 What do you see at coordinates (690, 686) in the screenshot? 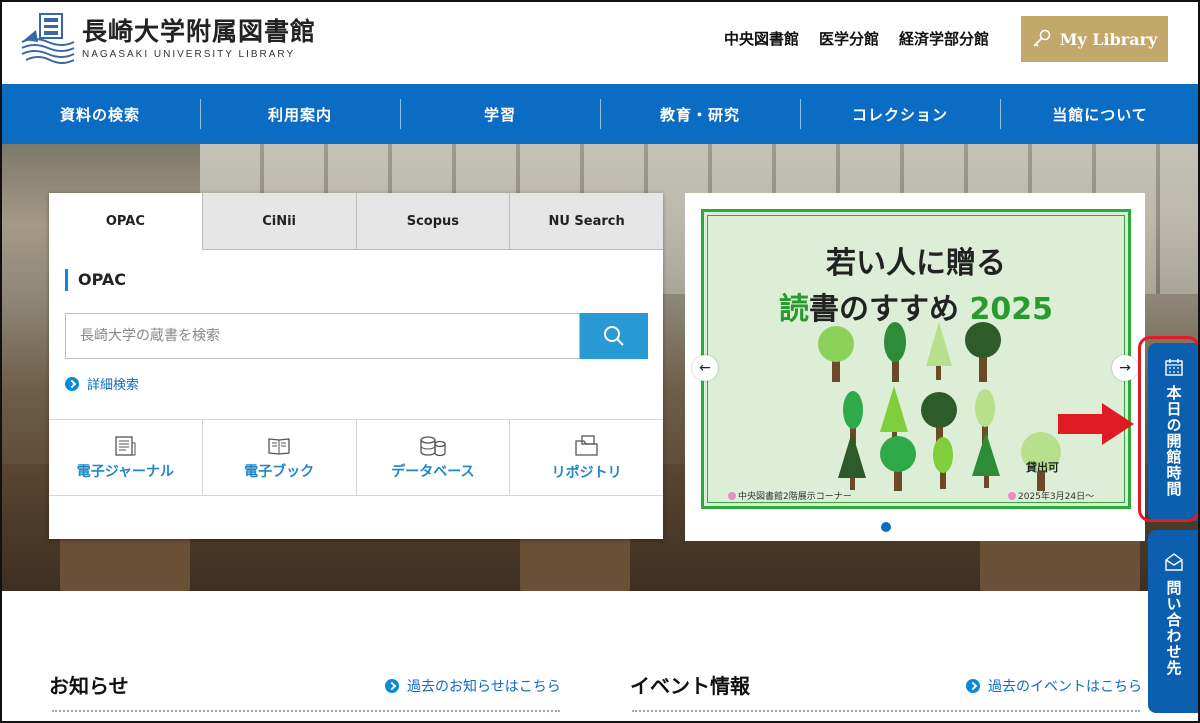
I see `events-title: イベント情報` at bounding box center [690, 686].